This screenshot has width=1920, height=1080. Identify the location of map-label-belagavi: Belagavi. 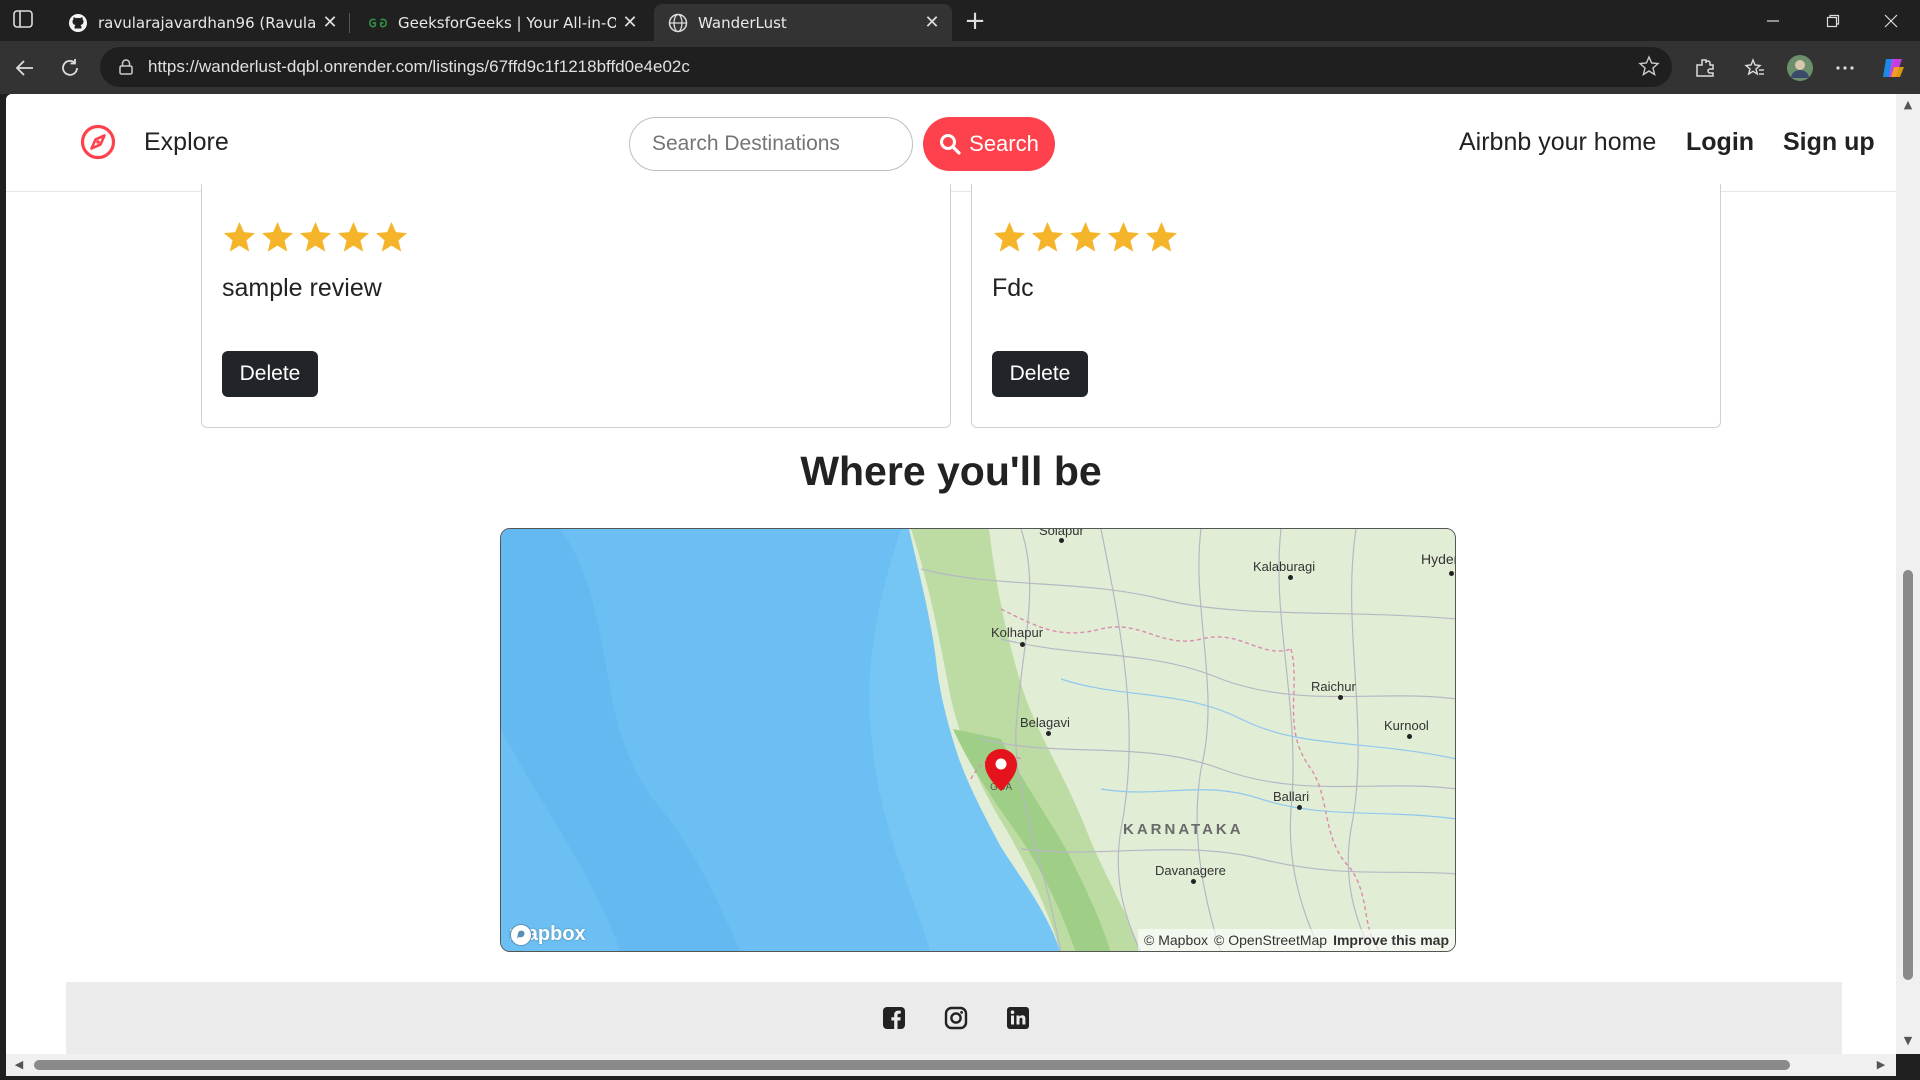
(1045, 722).